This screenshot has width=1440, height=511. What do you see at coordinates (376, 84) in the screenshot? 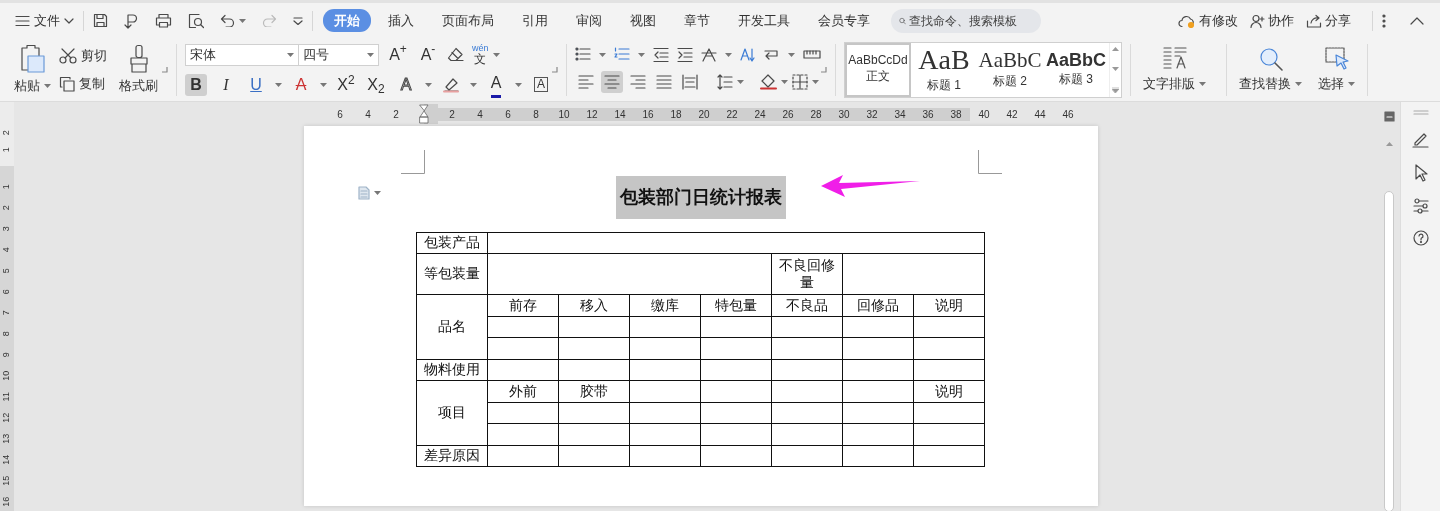
I see `sub-button: X$_{2}$` at bounding box center [376, 84].